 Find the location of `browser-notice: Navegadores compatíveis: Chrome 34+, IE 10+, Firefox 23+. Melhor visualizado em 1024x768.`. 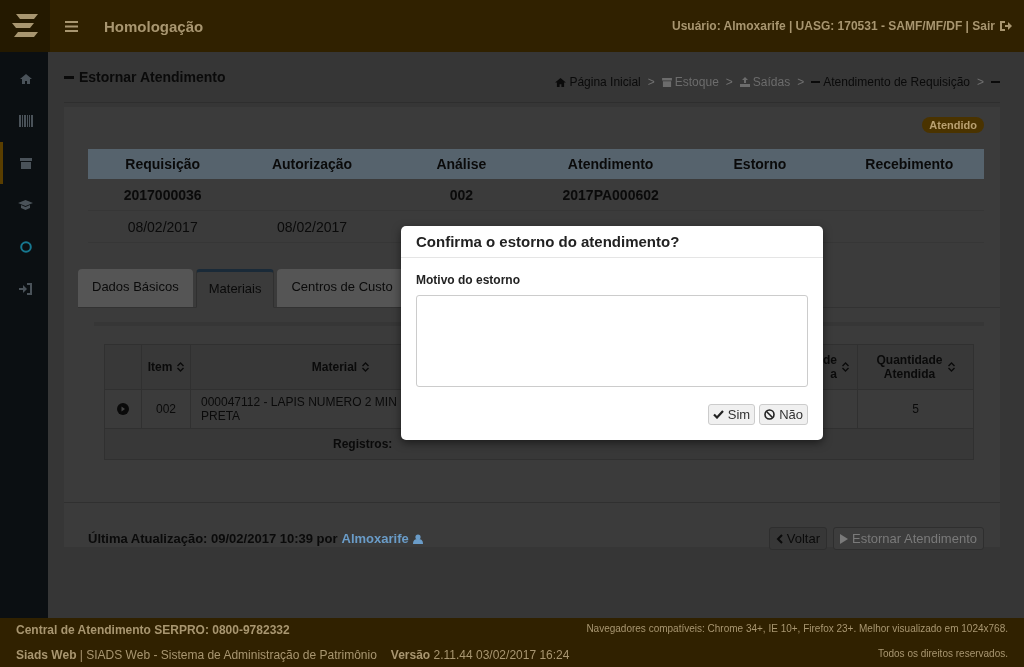

browser-notice: Navegadores compatíveis: Chrome 34+, IE 10+, Firefox 23+. Melhor visualizado em 1024x768. is located at coordinates (797, 630).